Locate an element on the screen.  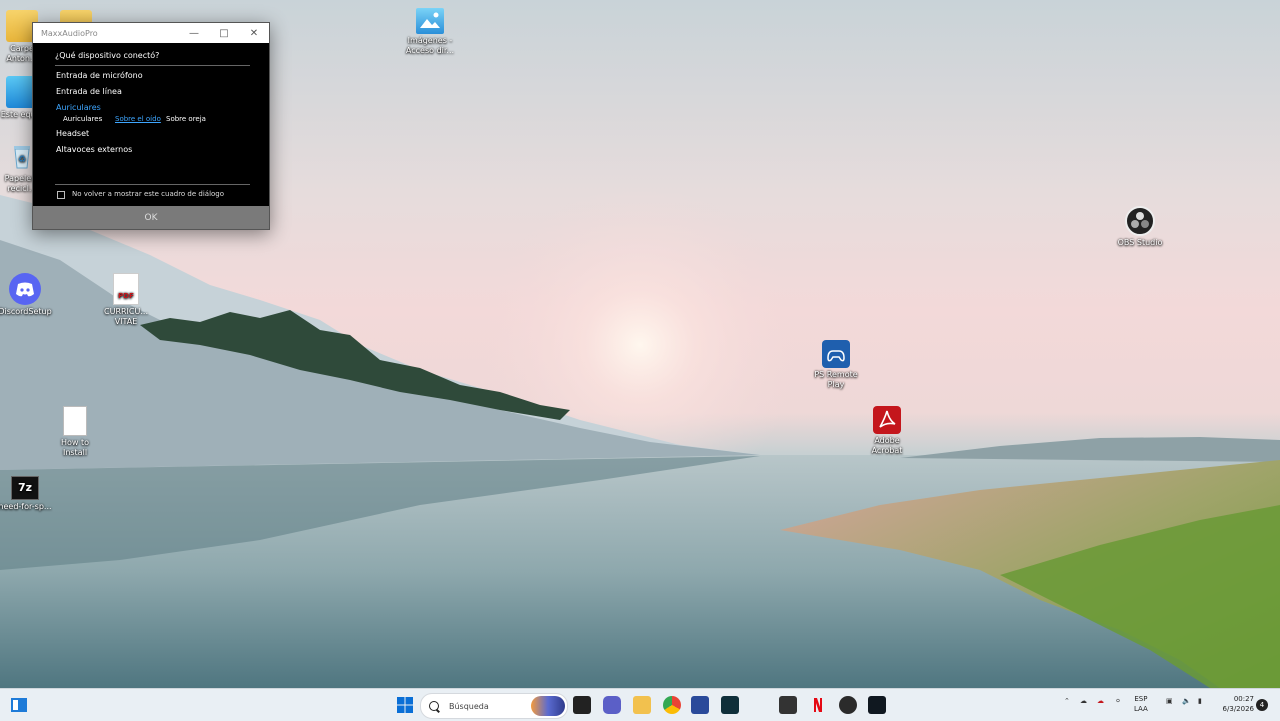
clock-time: 00:27 is located at coordinates (1243, 699).